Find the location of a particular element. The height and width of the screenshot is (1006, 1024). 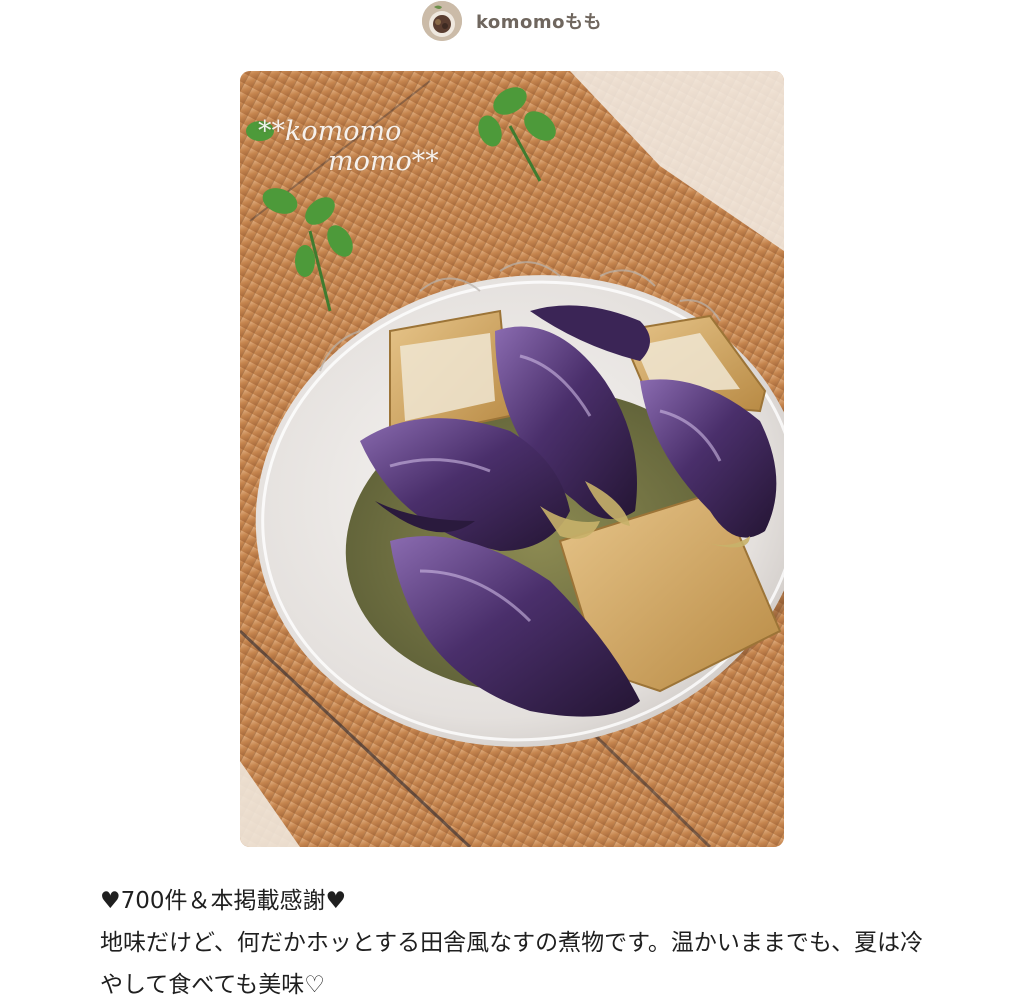

description-headline: ♥700件＆本掲載感謝♥ is located at coordinates (223, 901).